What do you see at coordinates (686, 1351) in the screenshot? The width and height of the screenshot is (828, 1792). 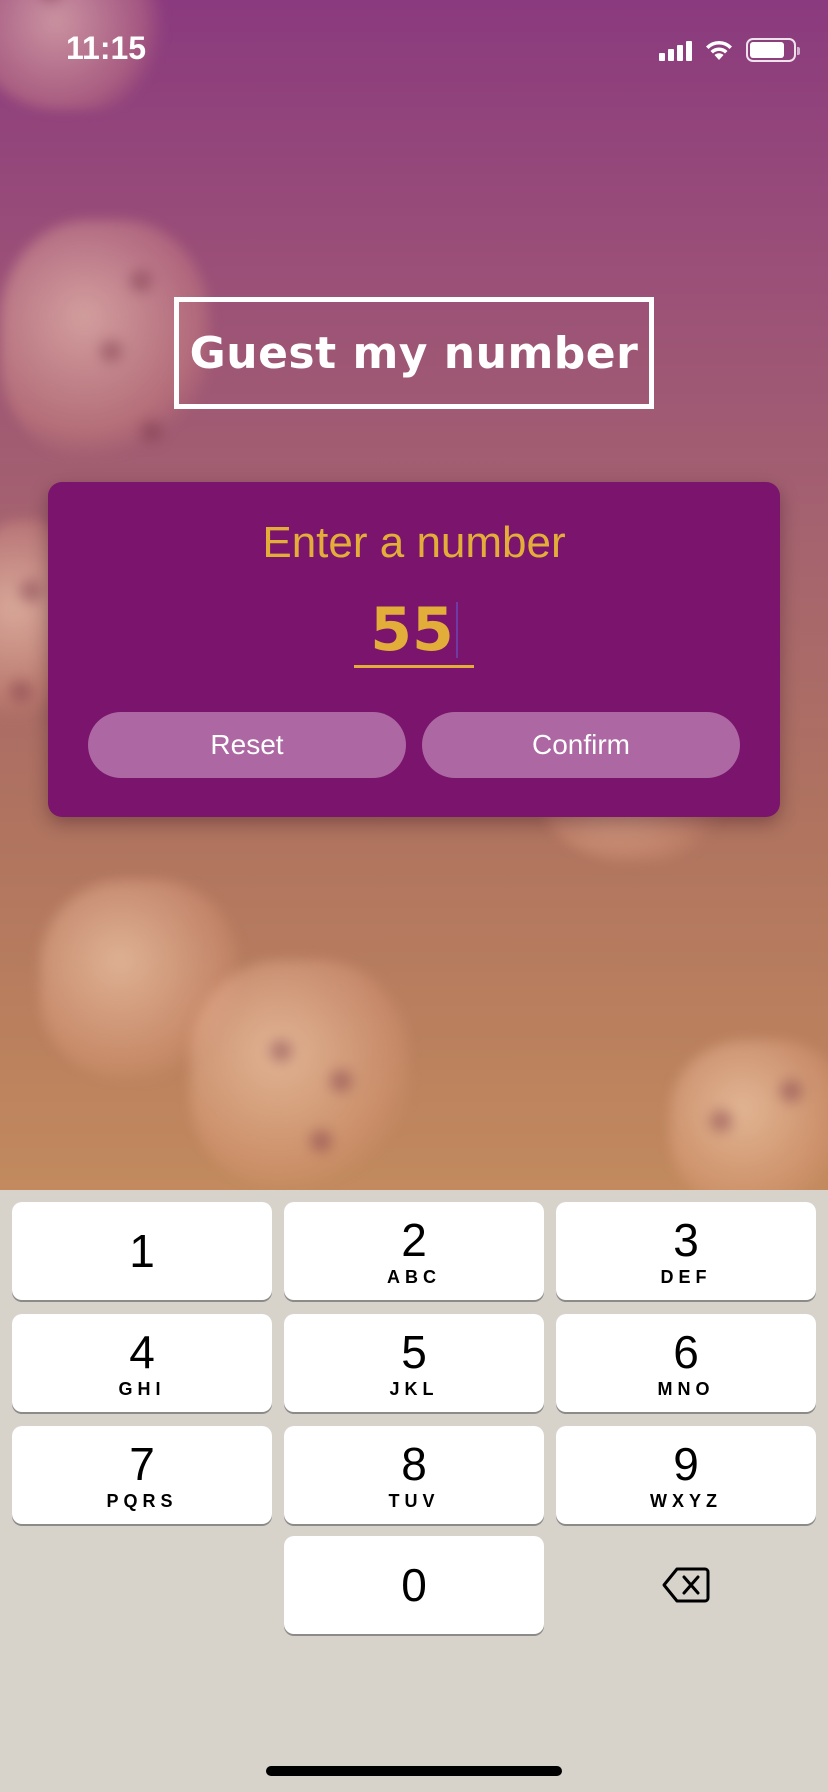 I see `key-digit: 6` at bounding box center [686, 1351].